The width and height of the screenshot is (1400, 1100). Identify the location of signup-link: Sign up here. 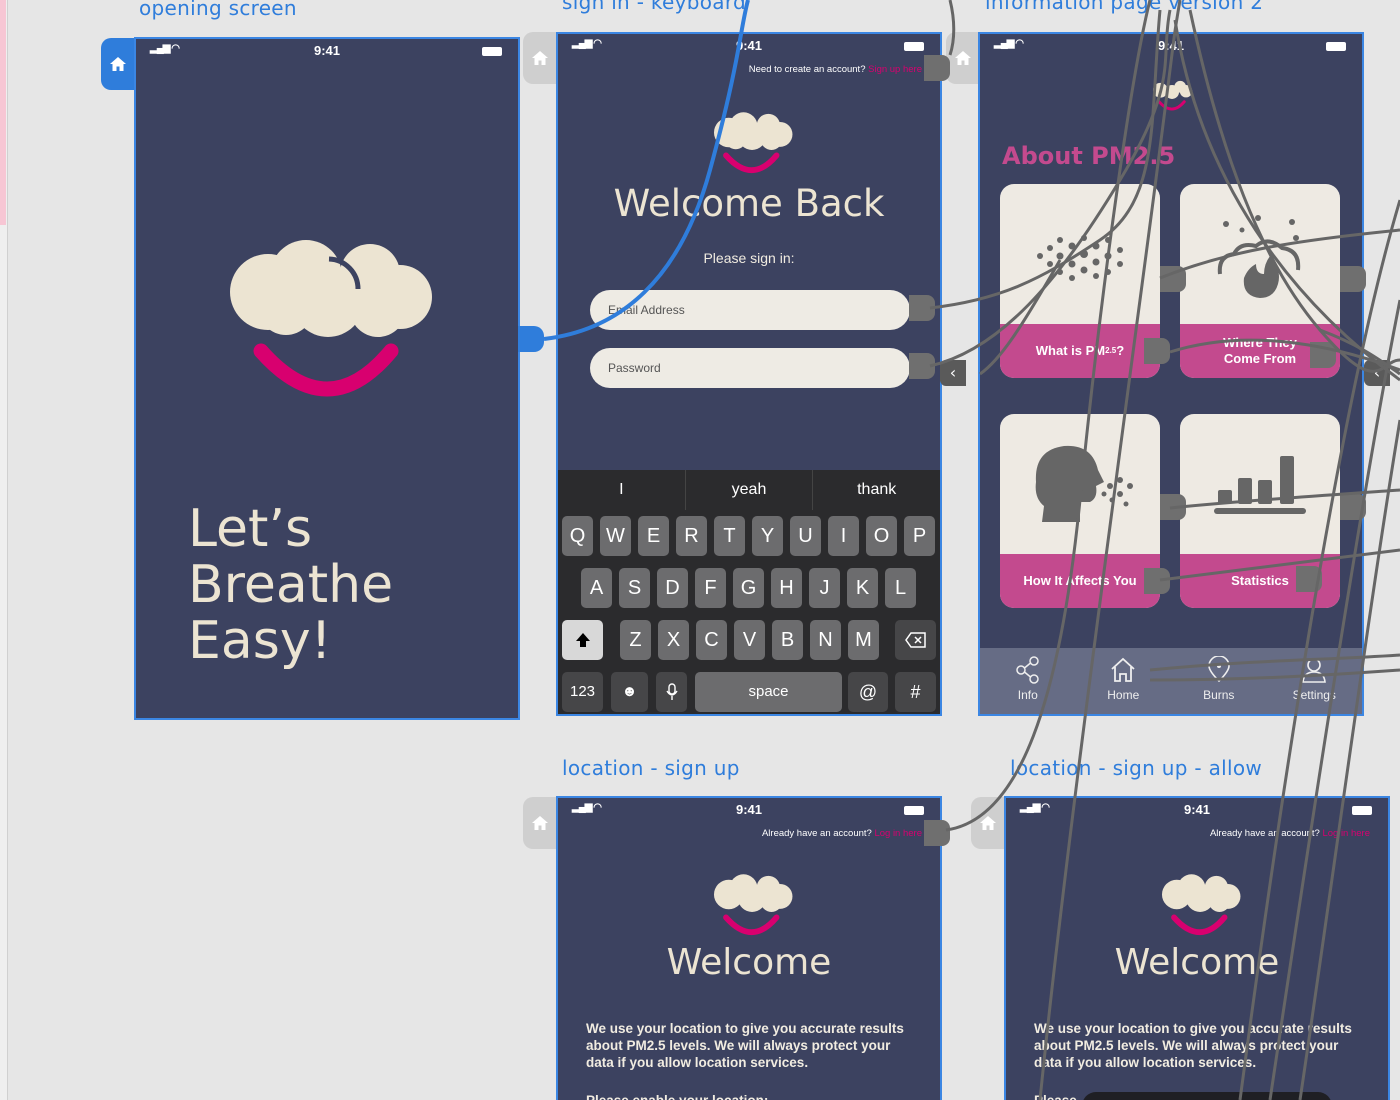
(895, 69).